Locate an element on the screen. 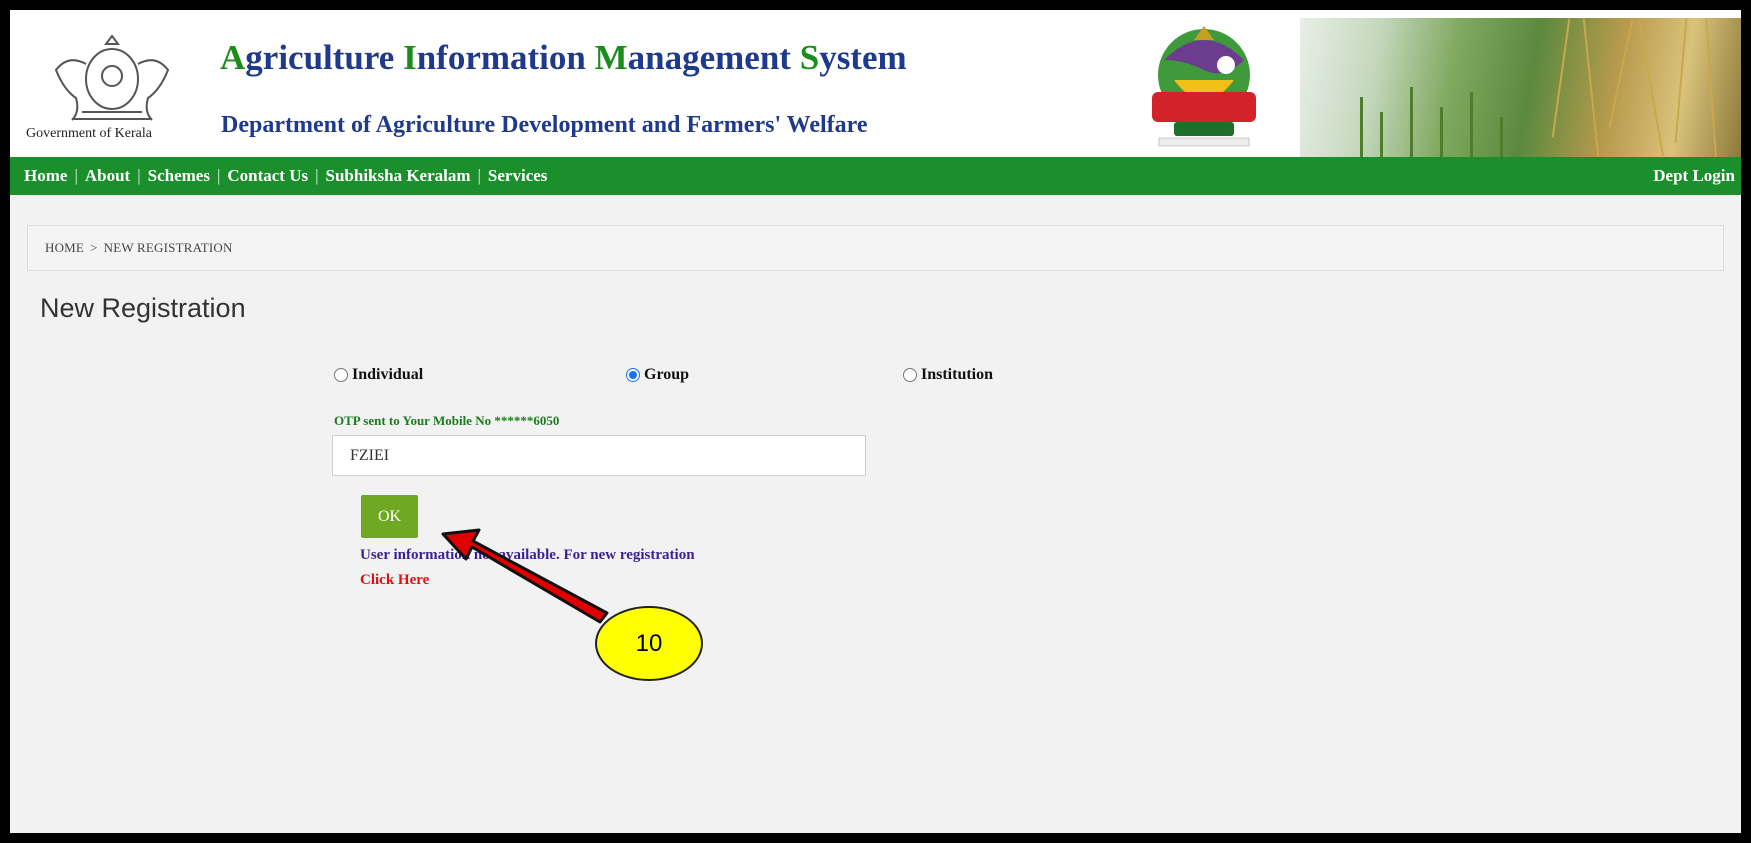  step-badge: 10 is located at coordinates (649, 643).